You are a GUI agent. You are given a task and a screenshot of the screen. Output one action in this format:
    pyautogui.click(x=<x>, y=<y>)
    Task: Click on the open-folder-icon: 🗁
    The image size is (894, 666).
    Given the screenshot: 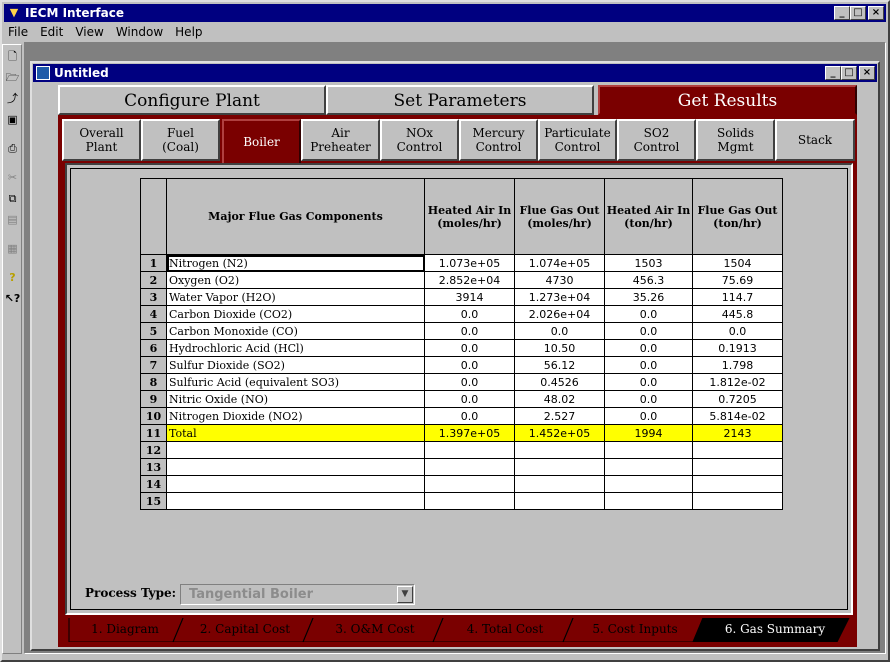 What is the action you would take?
    pyautogui.click(x=12, y=77)
    